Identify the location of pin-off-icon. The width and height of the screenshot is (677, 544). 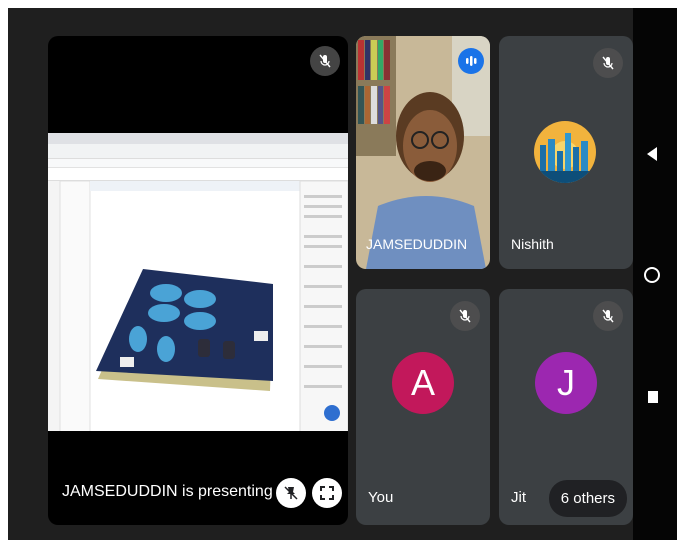
(291, 493).